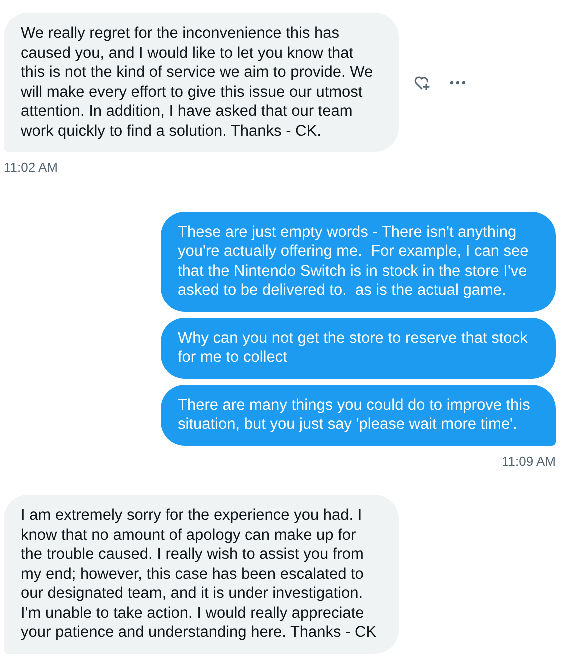 This screenshot has width=570, height=667. Describe the element at coordinates (458, 83) in the screenshot. I see `more-icon` at that location.